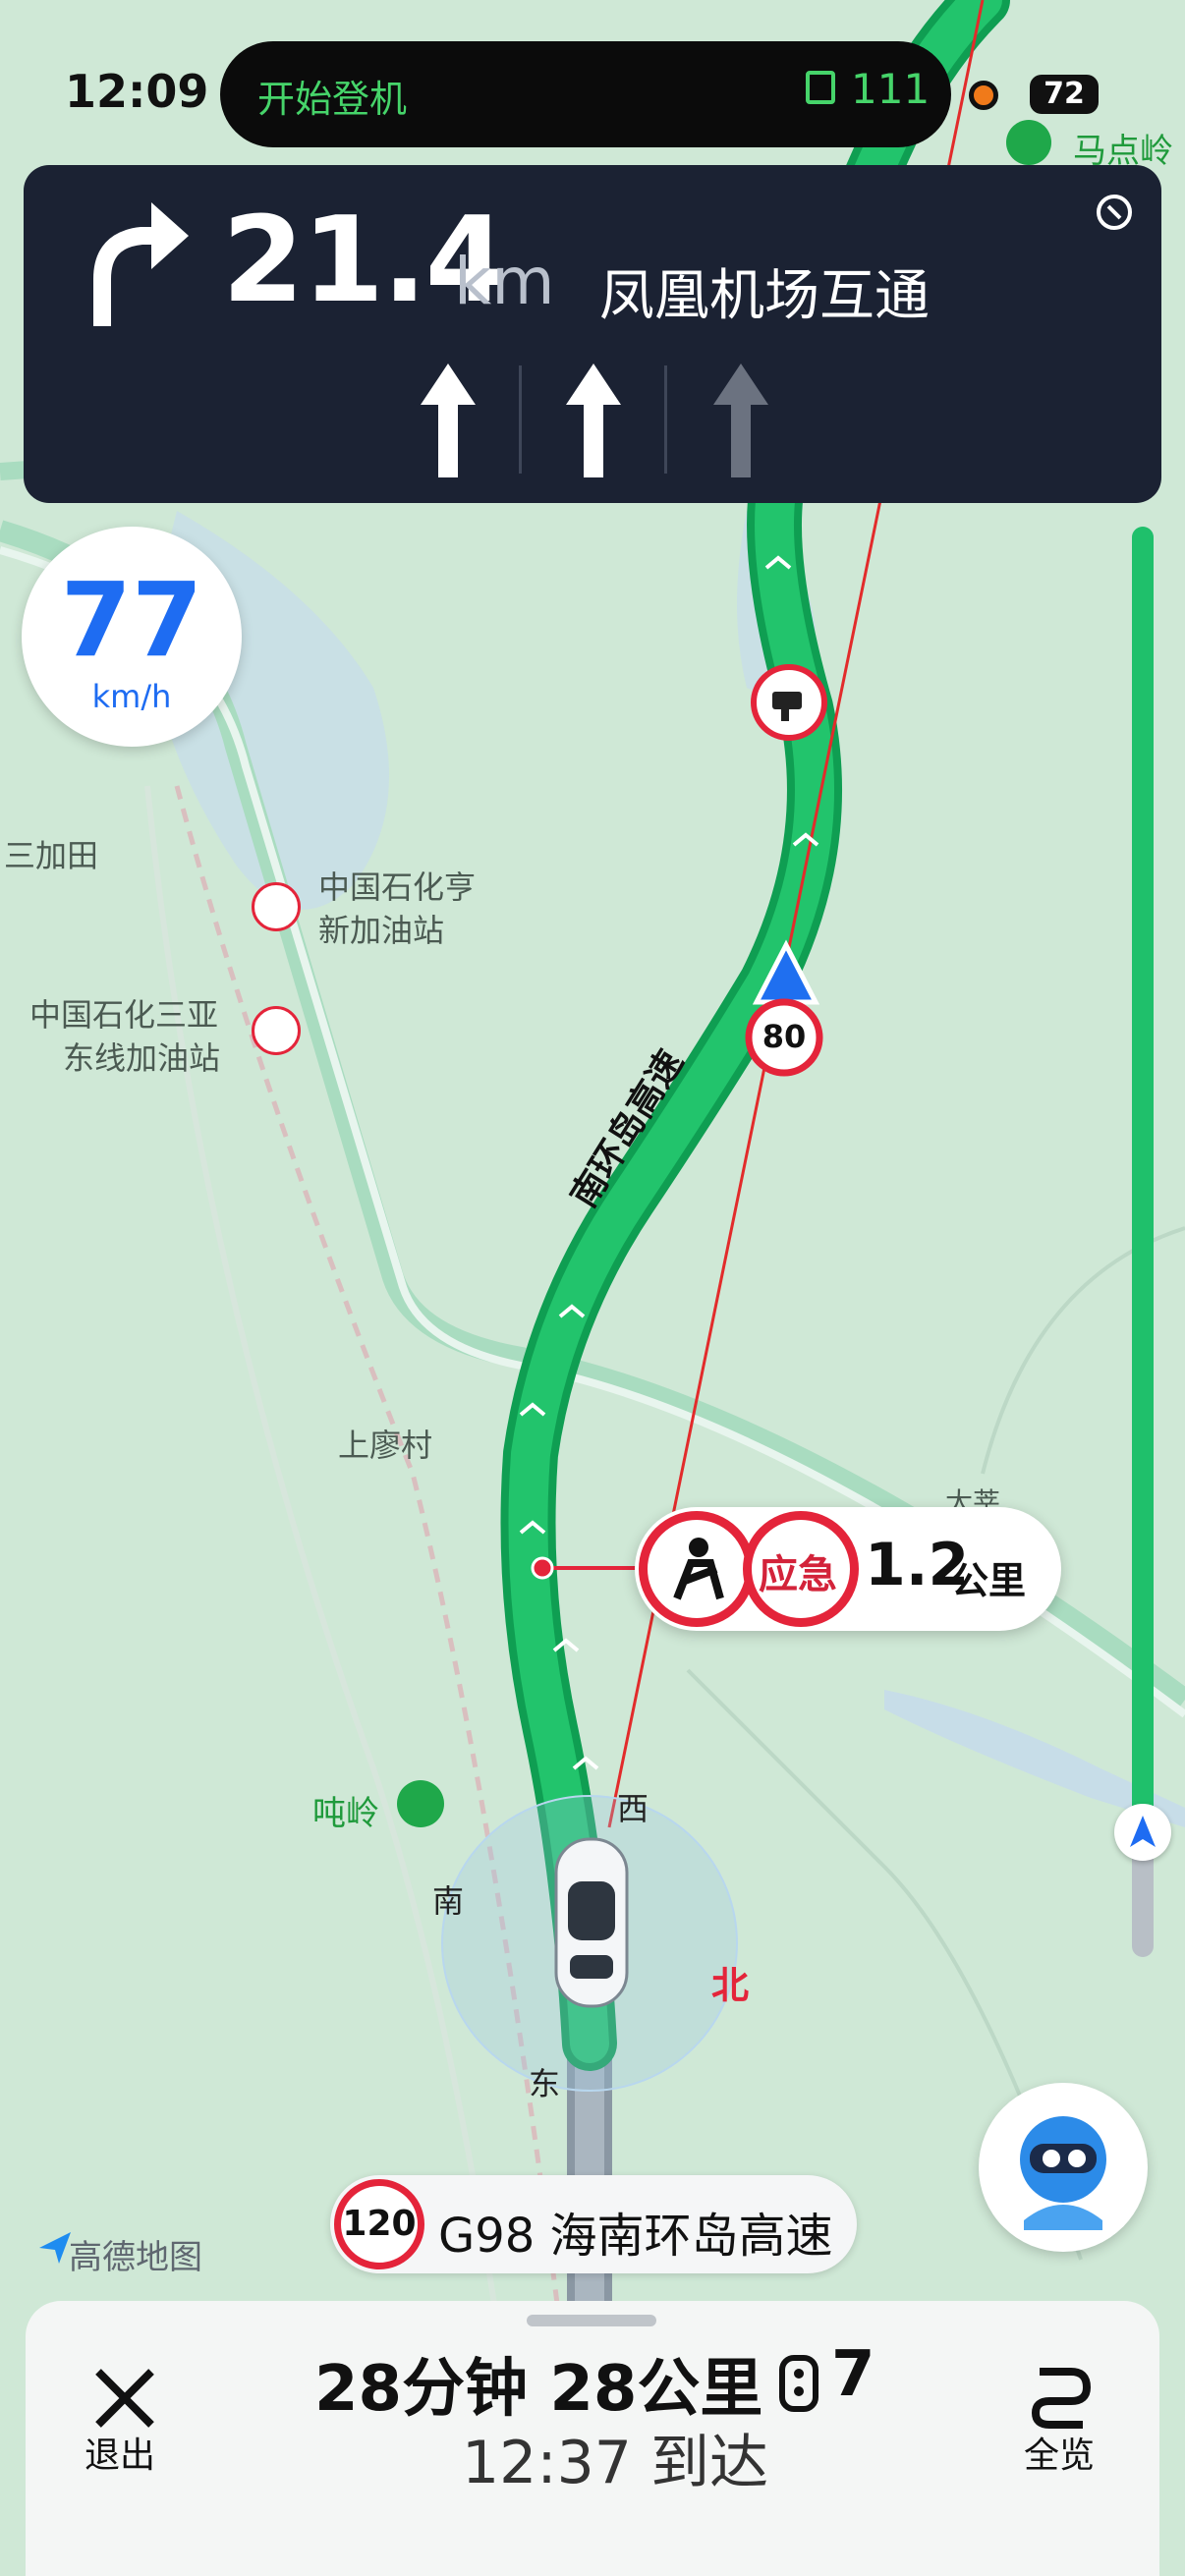 Image resolution: width=1185 pixels, height=2576 pixels. What do you see at coordinates (984, 95) in the screenshot?
I see `recording-indicator-icon` at bounding box center [984, 95].